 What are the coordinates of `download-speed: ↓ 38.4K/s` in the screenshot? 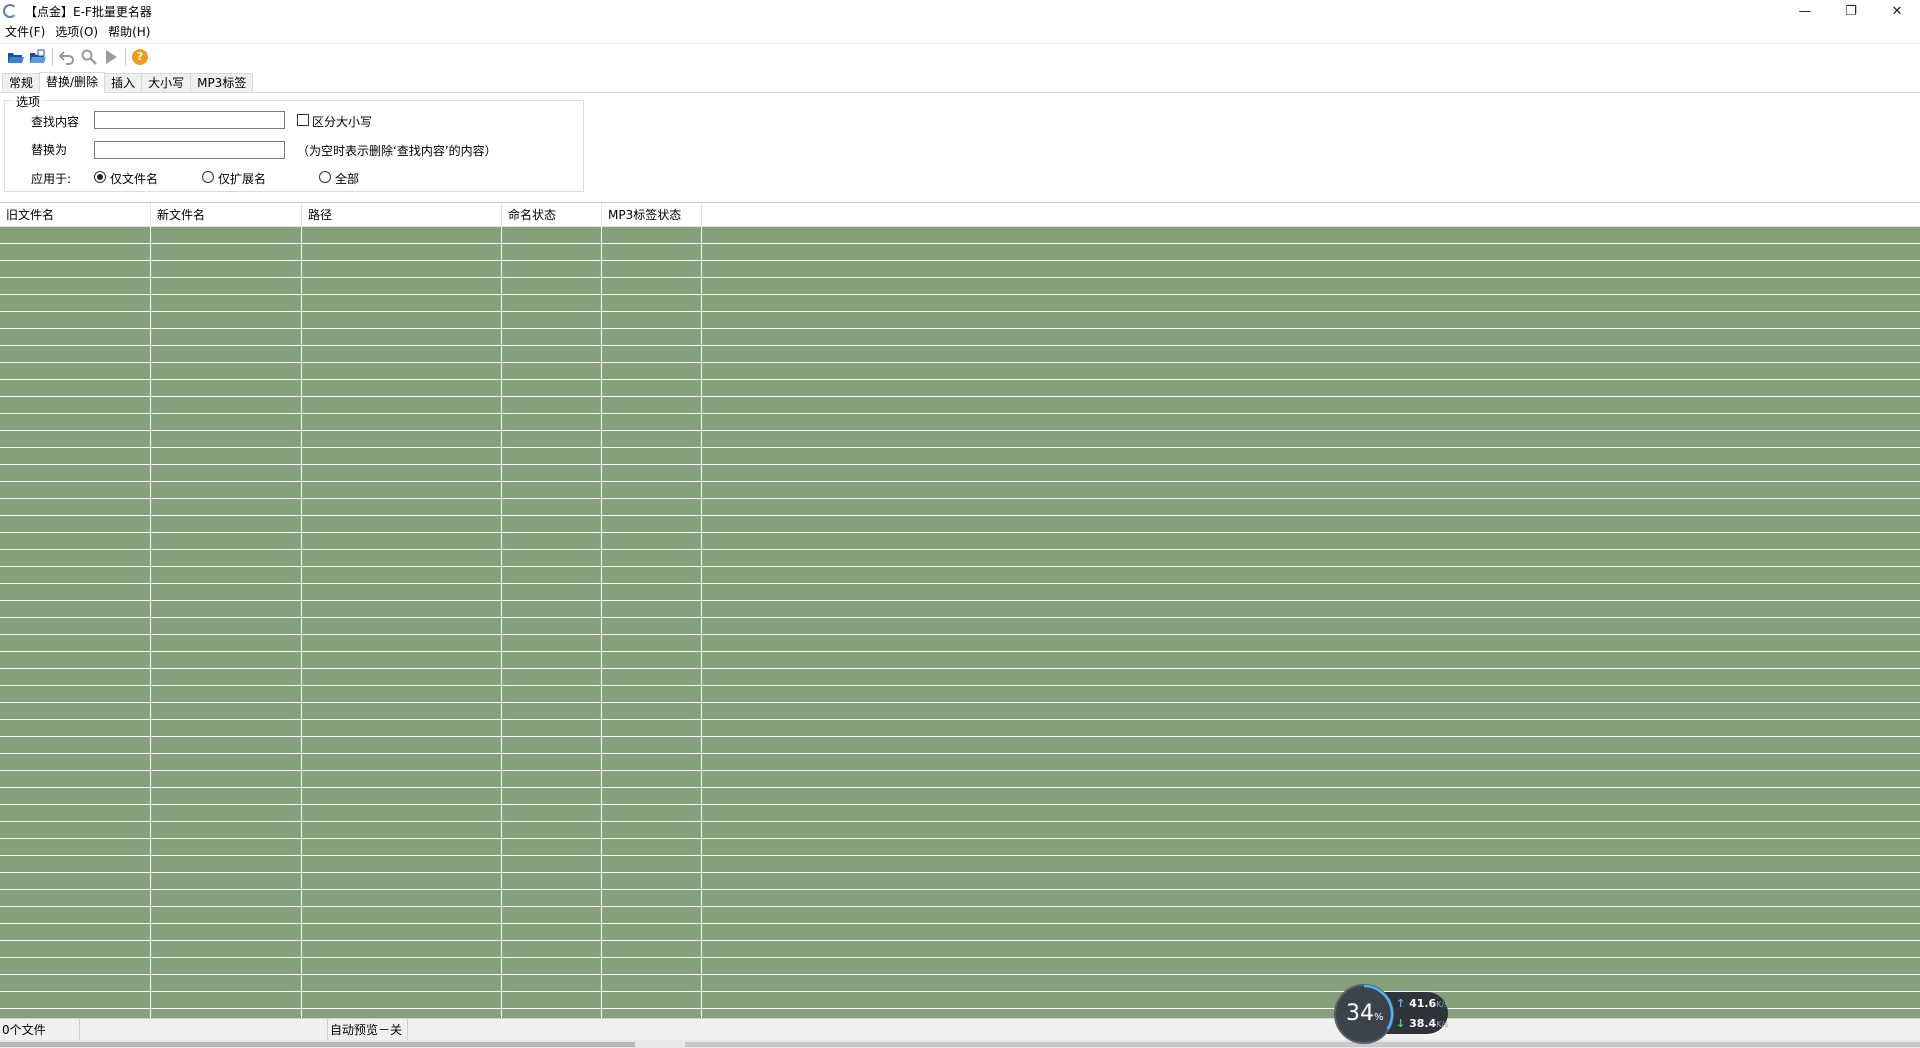 It's located at (1422, 1023).